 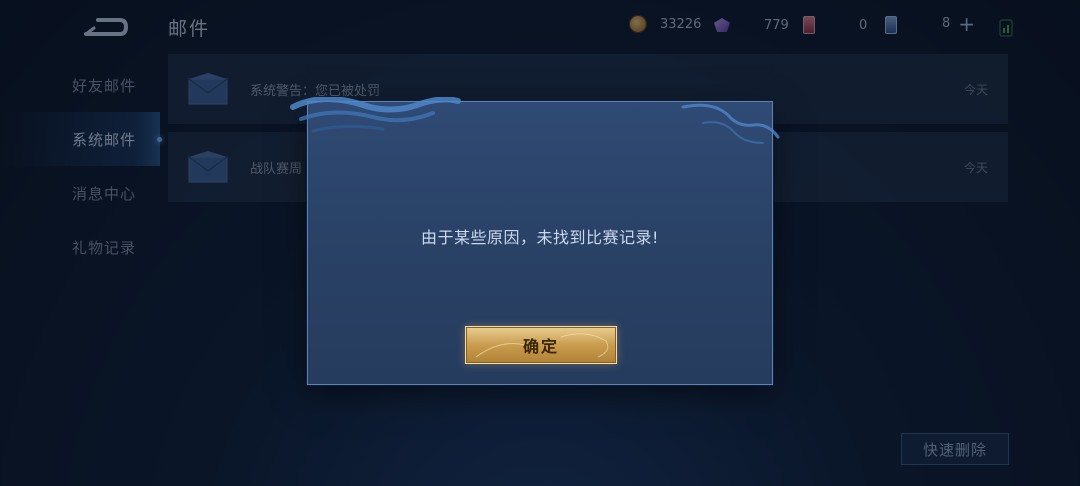 I want to click on red-ticket-icon, so click(x=808, y=25).